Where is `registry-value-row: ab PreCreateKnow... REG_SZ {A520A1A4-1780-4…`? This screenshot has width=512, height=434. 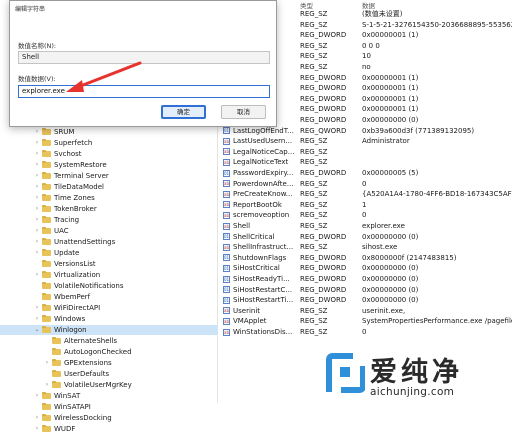
registry-value-row: ab PreCreateKnow... REG_SZ {A520A1A4-1780-4… is located at coordinates (365, 194).